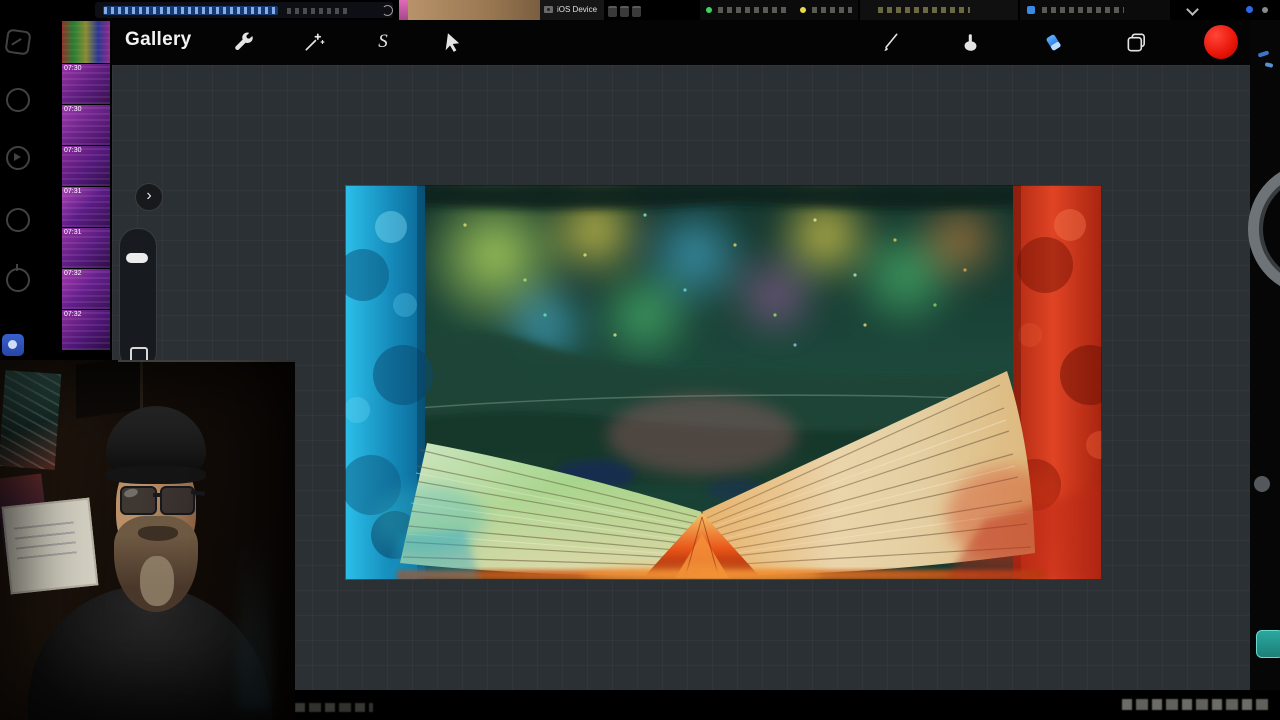 This screenshot has width=1280, height=720. What do you see at coordinates (86, 42) in the screenshot?
I see `strip-noise-frame` at bounding box center [86, 42].